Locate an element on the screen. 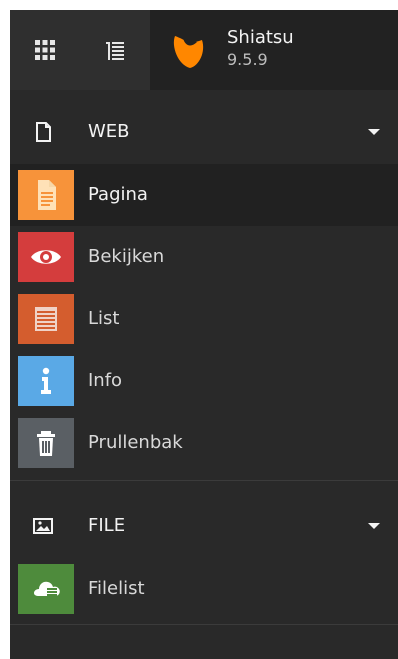  section-web: WEB is located at coordinates (204, 132).